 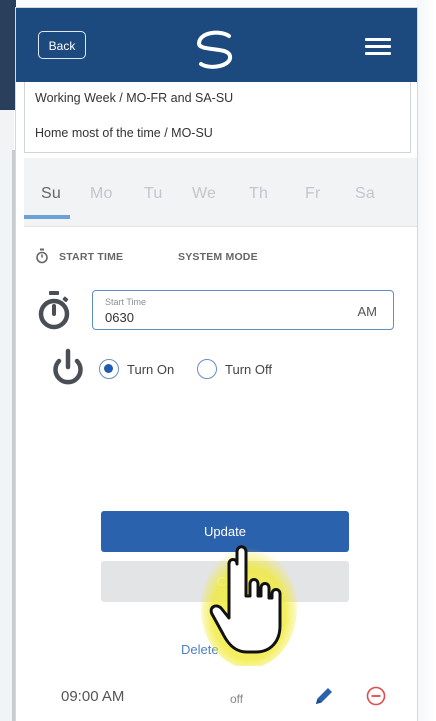 What do you see at coordinates (153, 194) in the screenshot?
I see `tab-tuesday: Tu` at bounding box center [153, 194].